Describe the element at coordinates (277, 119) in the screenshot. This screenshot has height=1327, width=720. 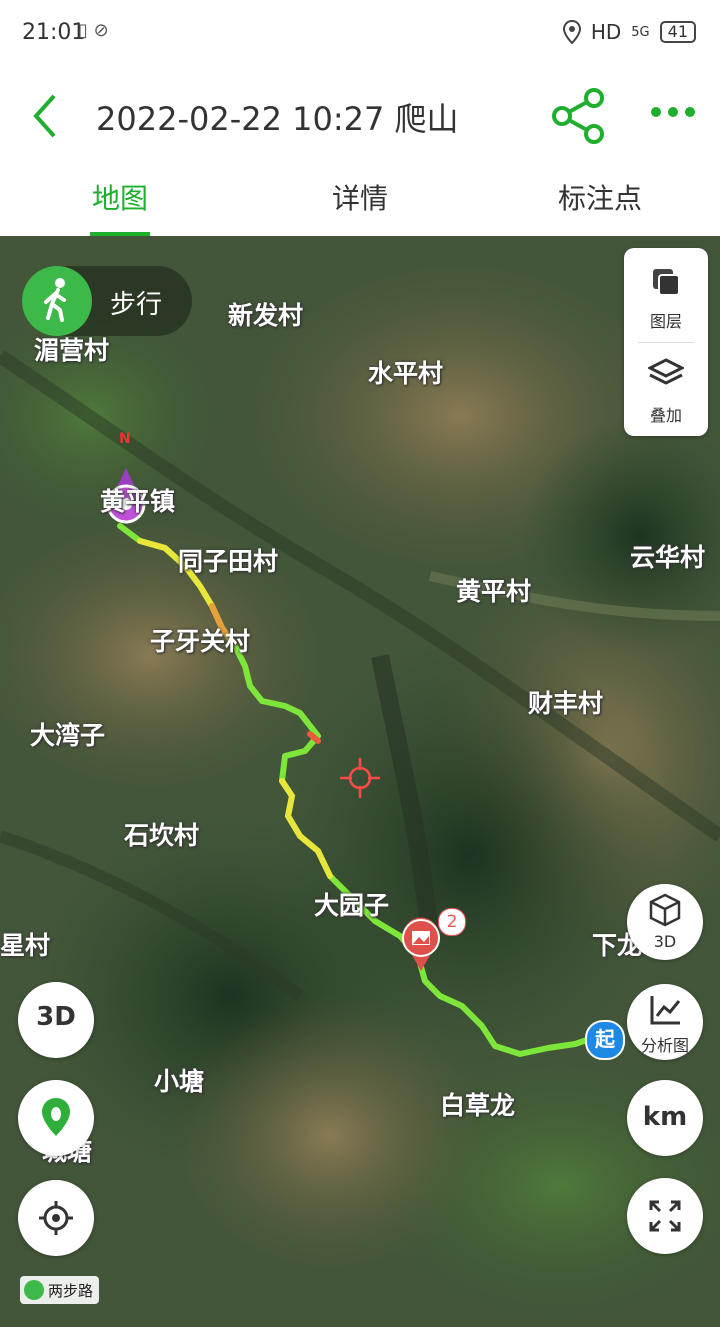
I see `page-title: 2022-02-22 10:27 爬山` at that location.